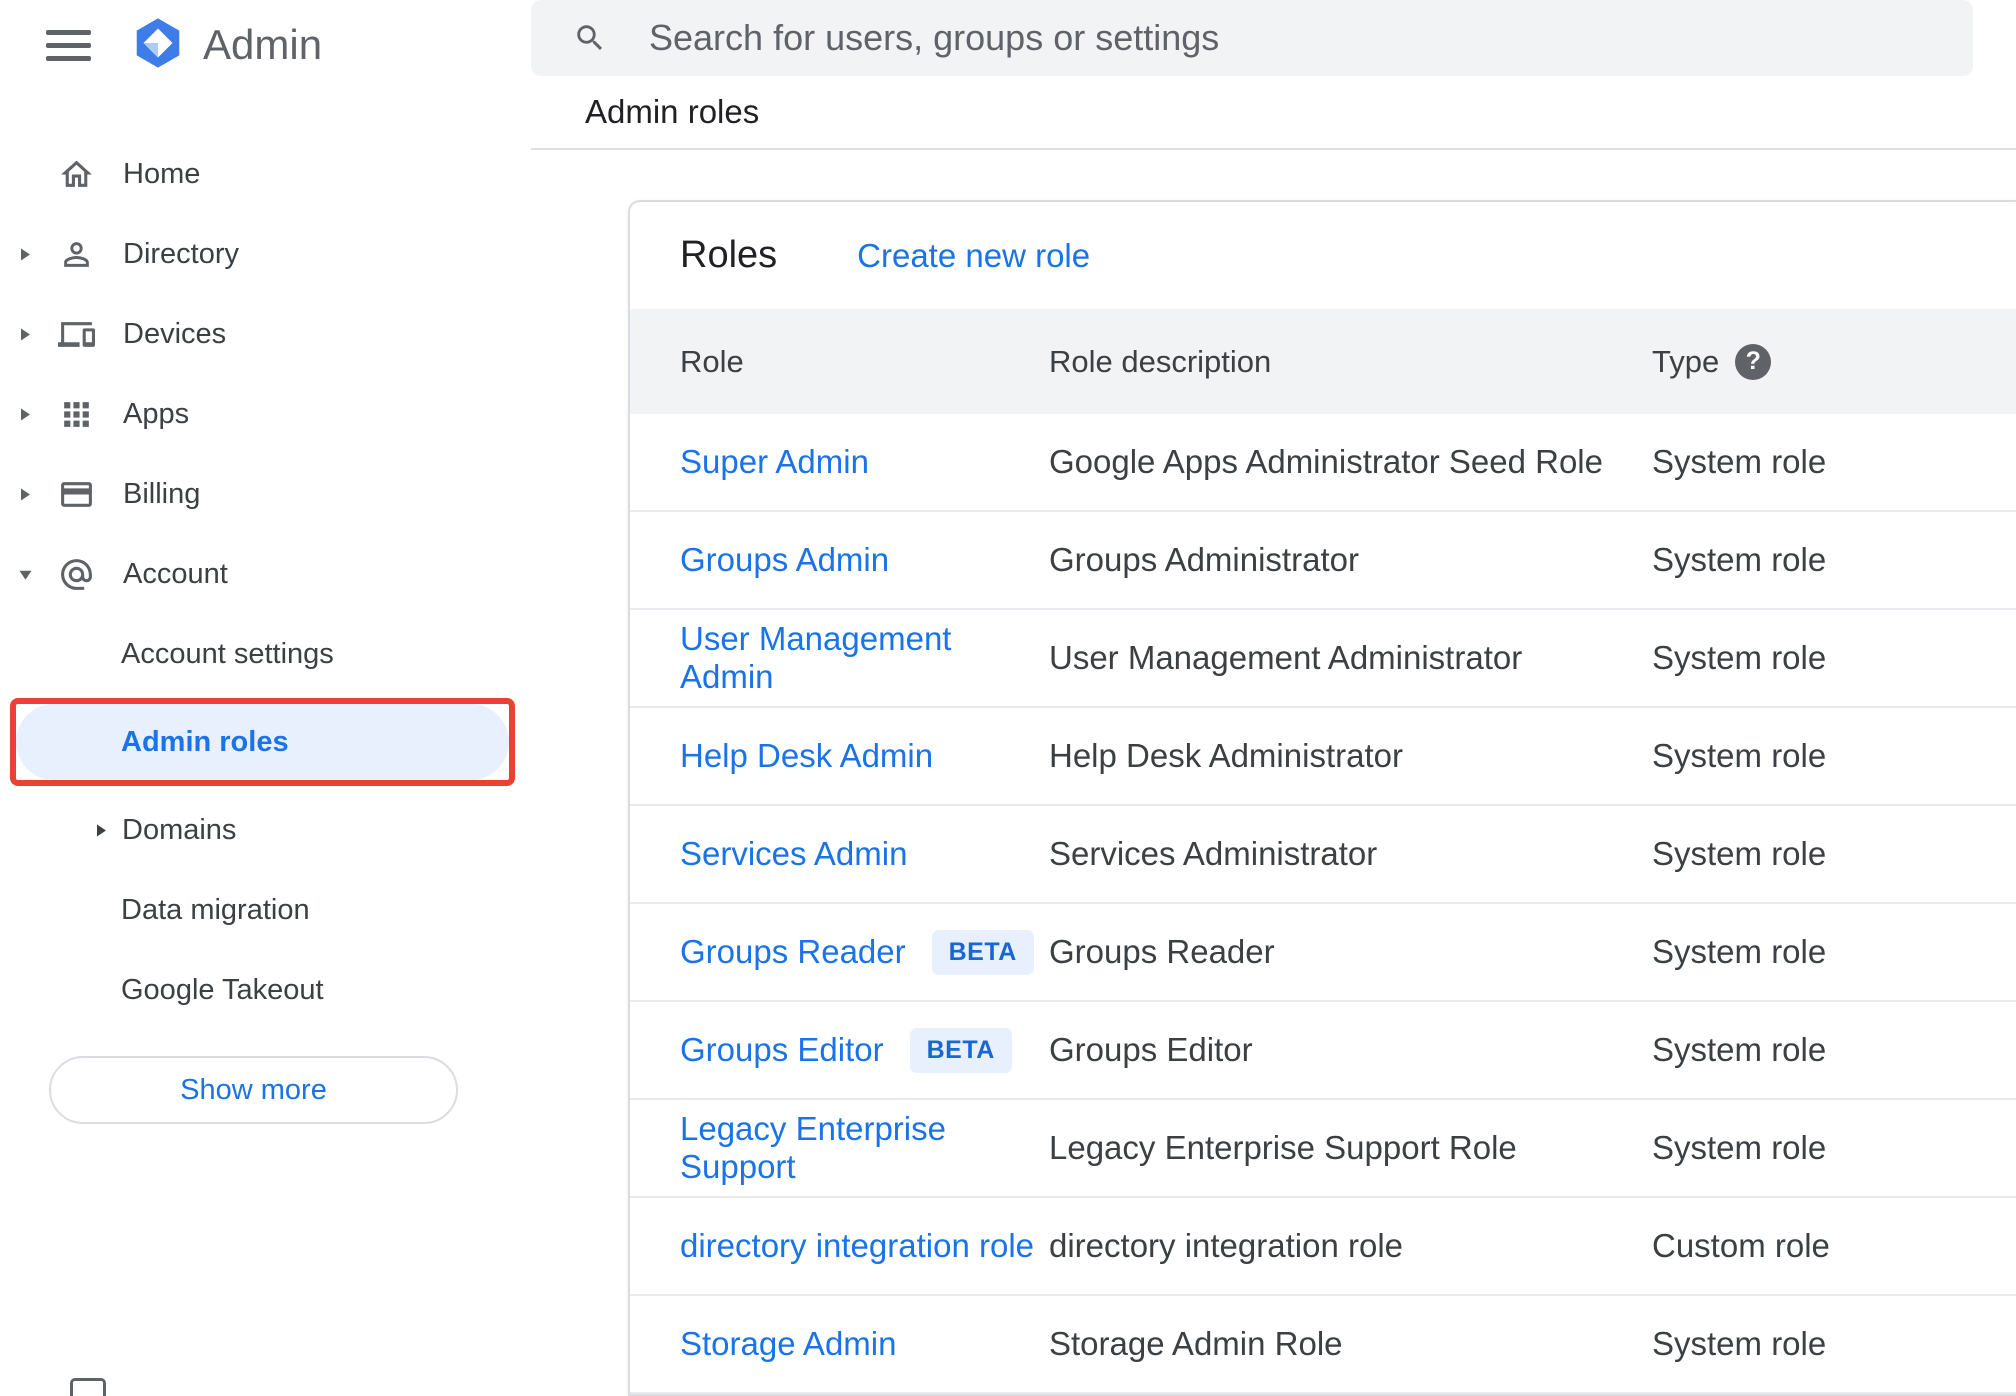 The width and height of the screenshot is (2016, 1396). I want to click on column-header-type-label: Type, so click(1686, 361).